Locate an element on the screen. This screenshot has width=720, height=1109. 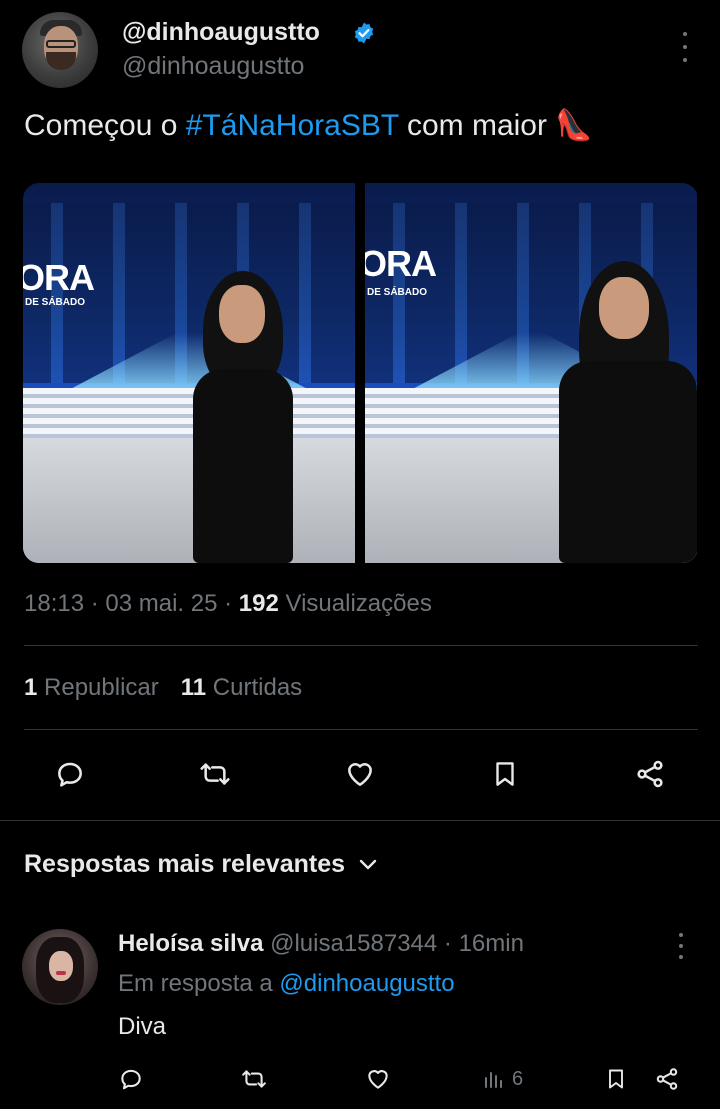
tweet-meta: 18:13 · 03 mai. 25 · 192 Visualizações is located at coordinates (228, 604).